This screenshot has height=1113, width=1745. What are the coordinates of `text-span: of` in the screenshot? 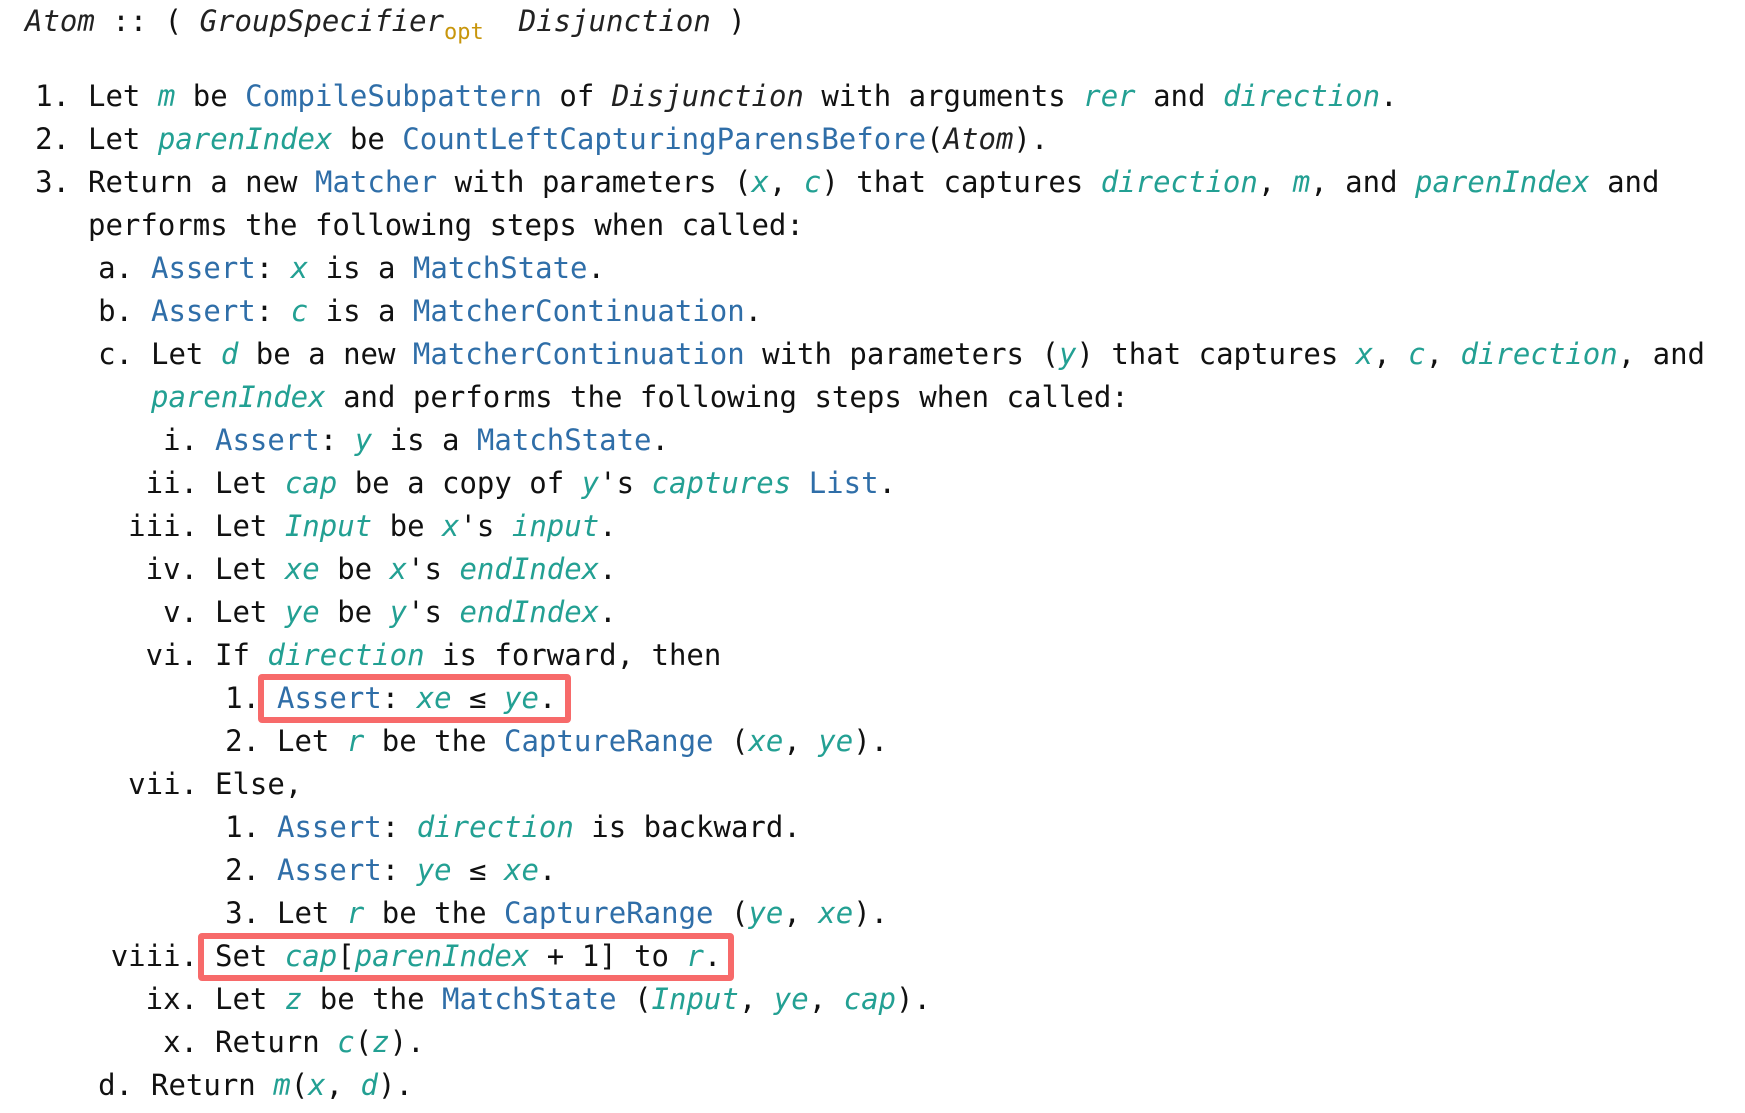 It's located at (576, 96).